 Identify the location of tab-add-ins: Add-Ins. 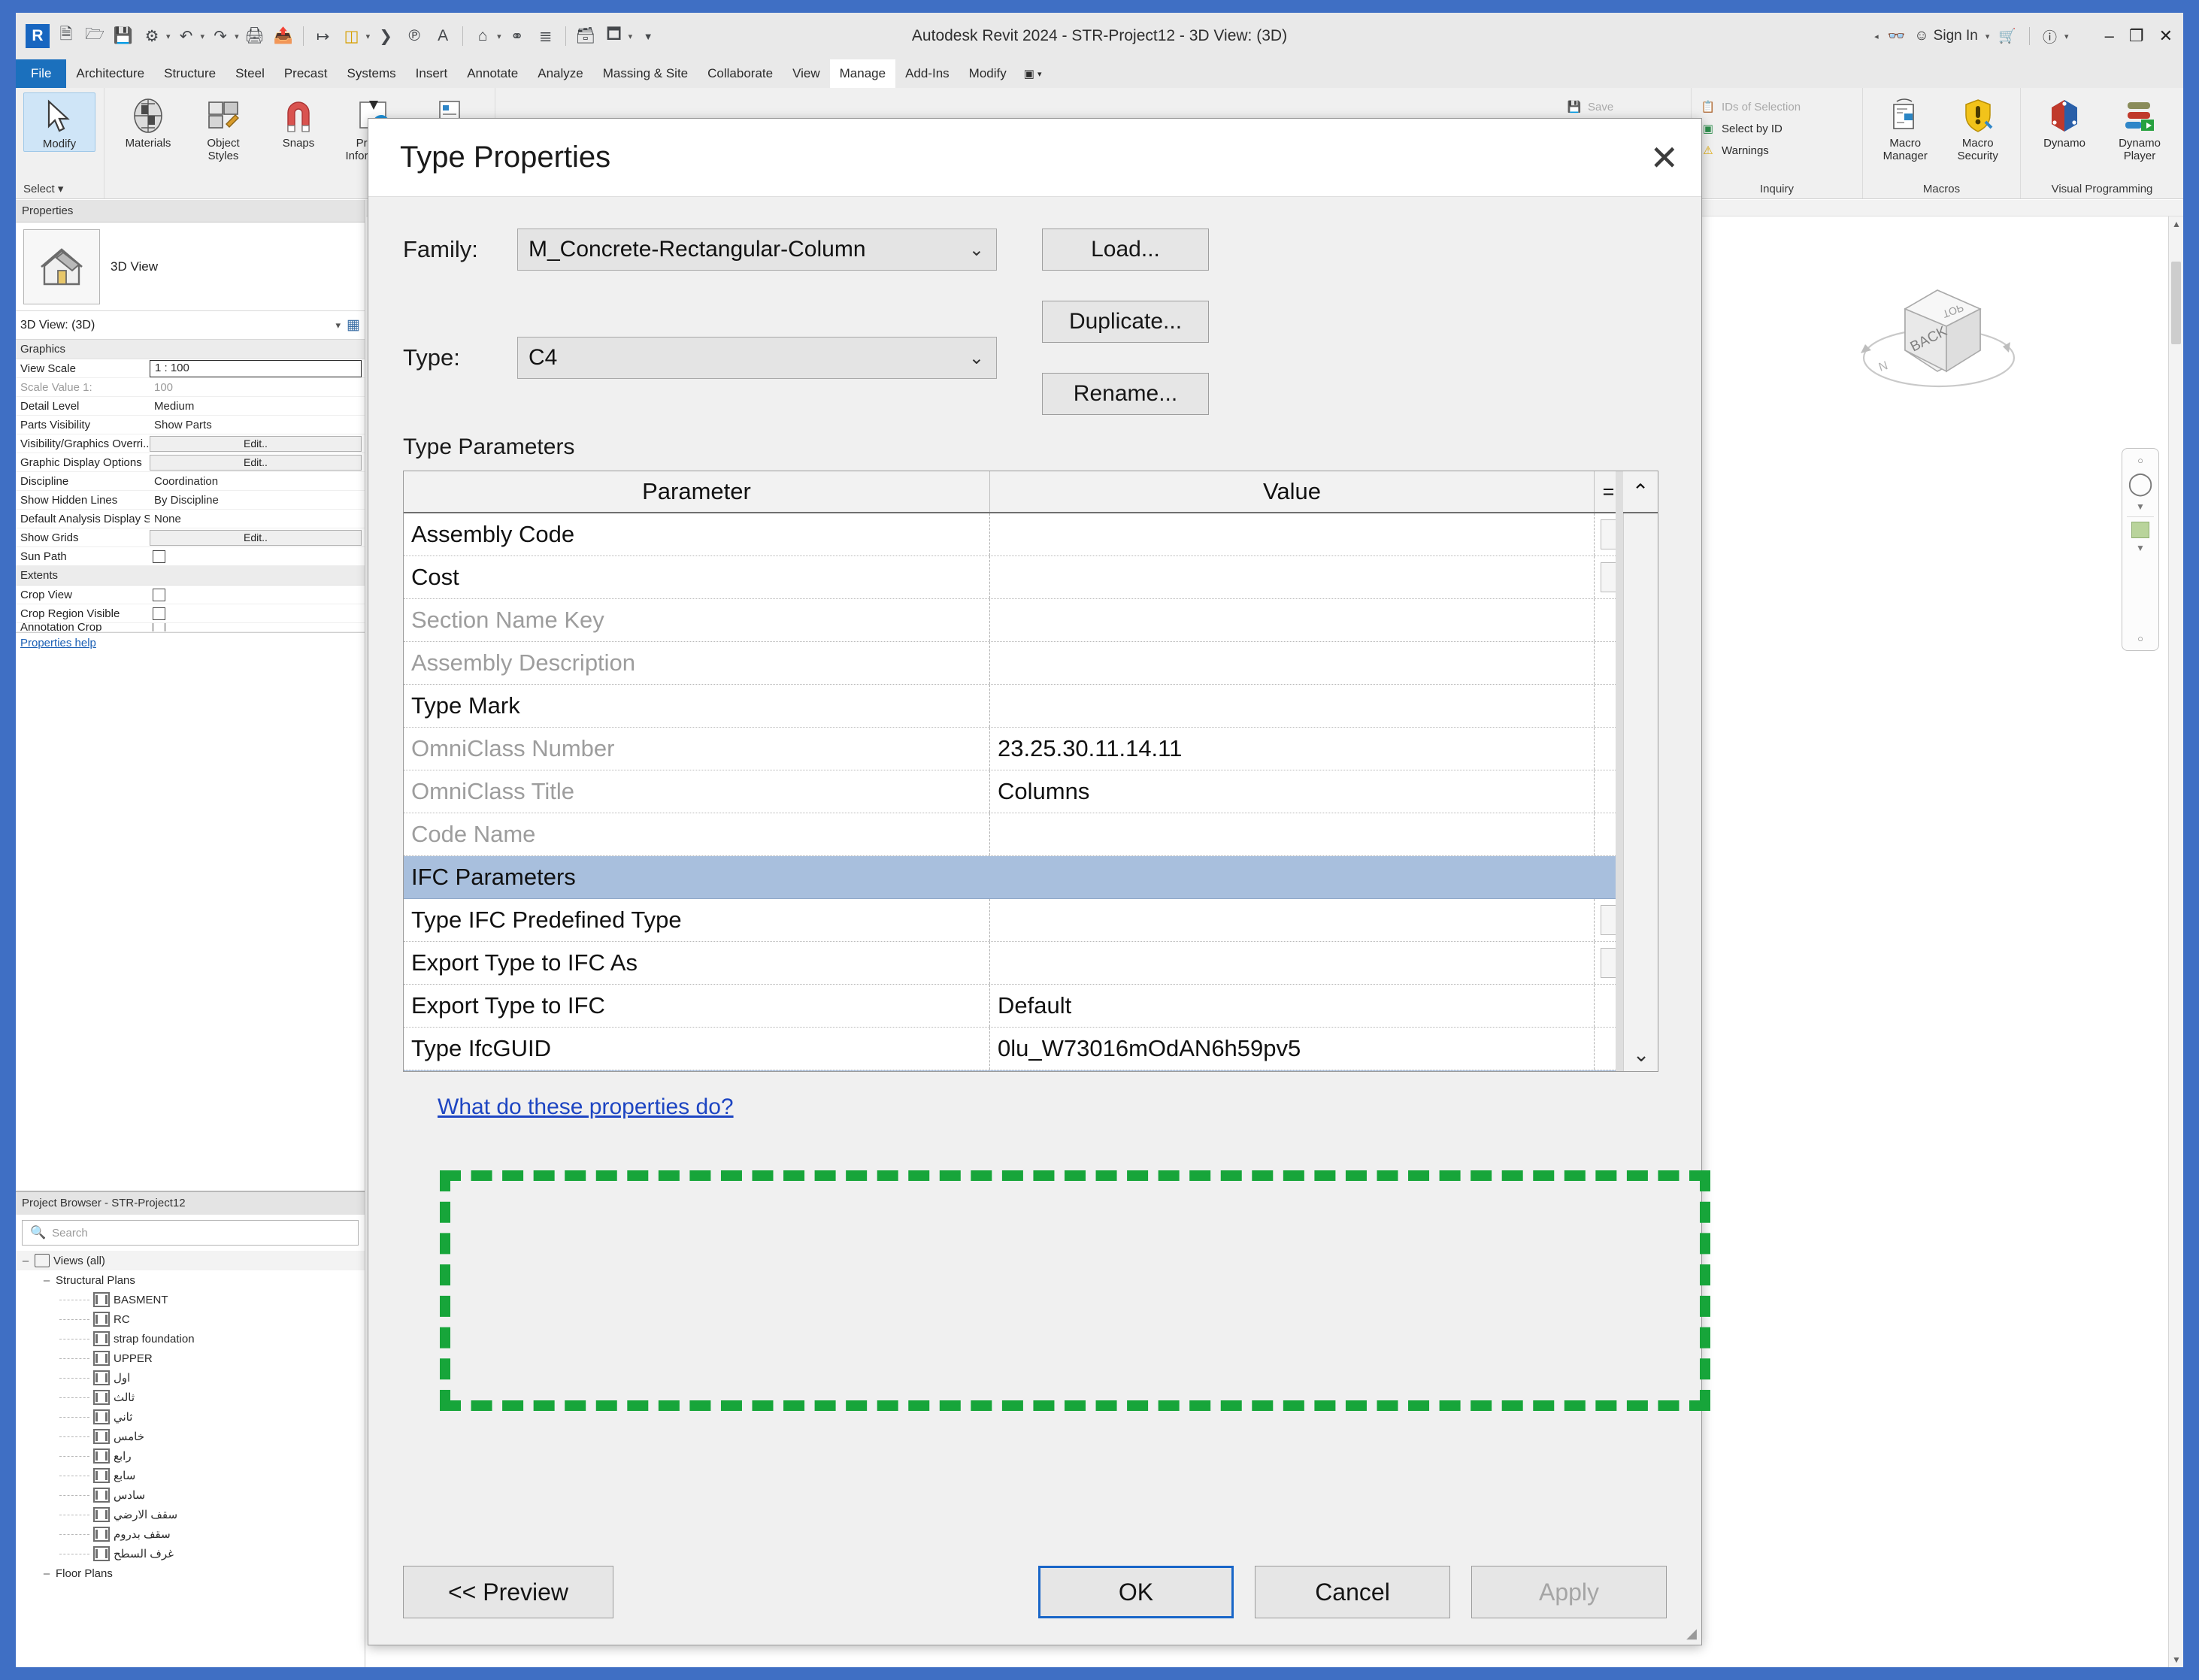
(927, 73).